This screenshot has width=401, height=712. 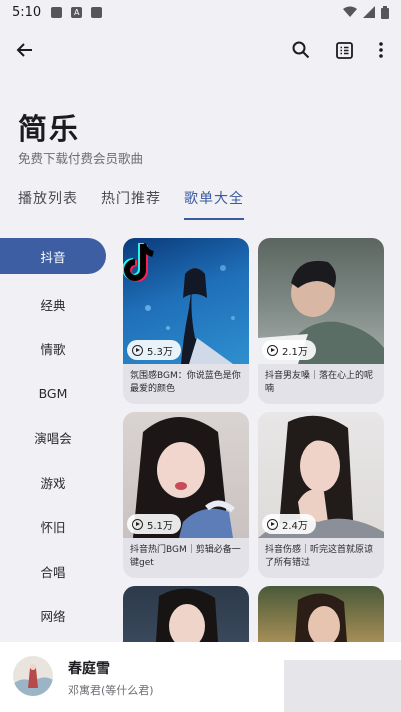 I want to click on playlist-card: 5.1万 抖音热门BGM｜剪辑必备一键get, so click(x=186, y=495).